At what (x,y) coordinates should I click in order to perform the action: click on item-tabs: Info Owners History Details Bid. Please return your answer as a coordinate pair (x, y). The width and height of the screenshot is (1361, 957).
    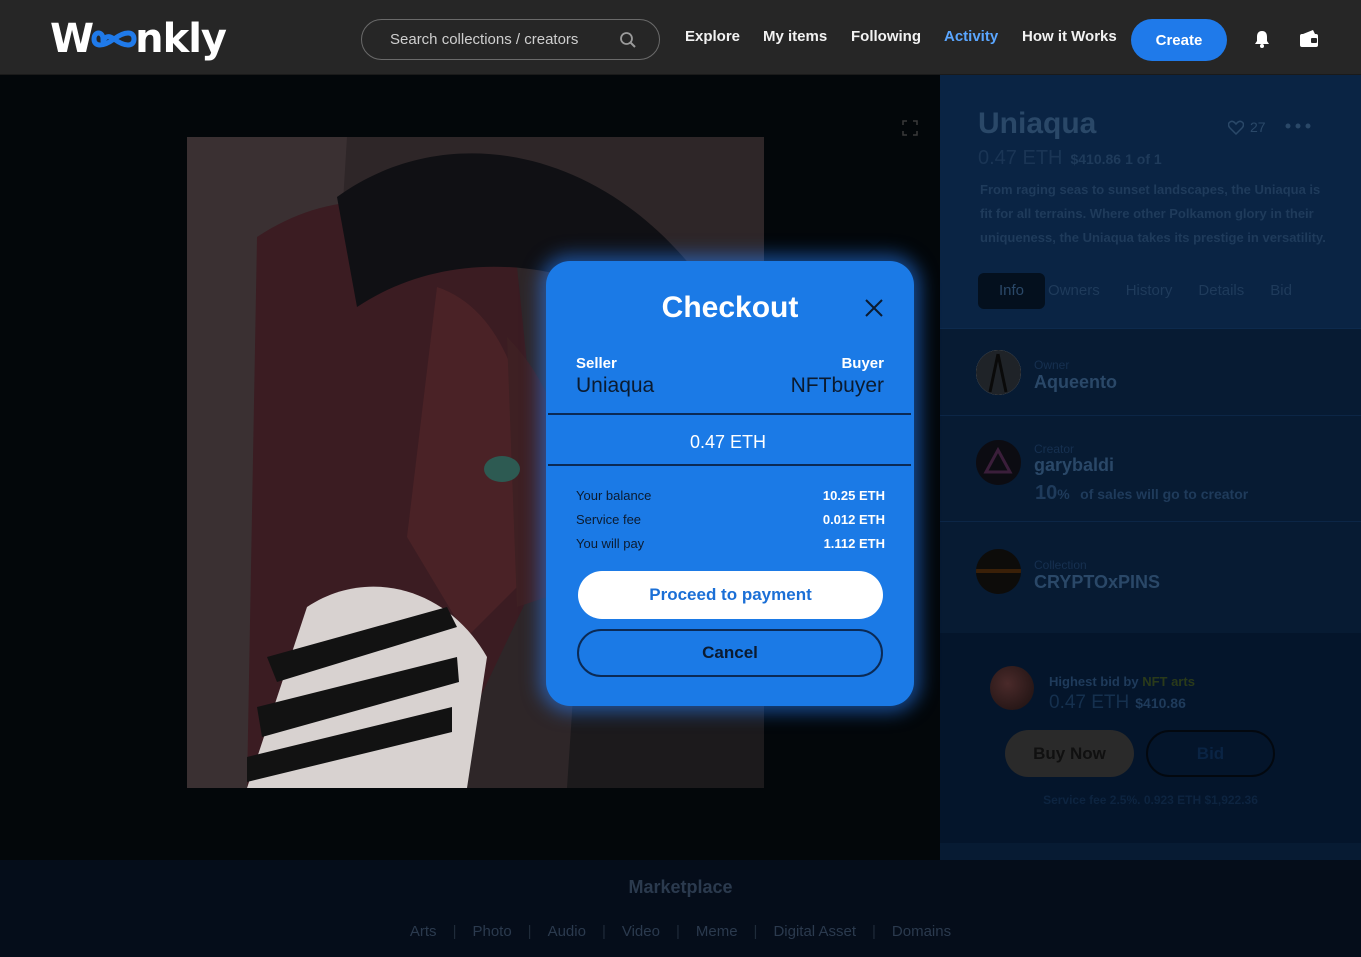
    Looking at the image, I should click on (1141, 291).